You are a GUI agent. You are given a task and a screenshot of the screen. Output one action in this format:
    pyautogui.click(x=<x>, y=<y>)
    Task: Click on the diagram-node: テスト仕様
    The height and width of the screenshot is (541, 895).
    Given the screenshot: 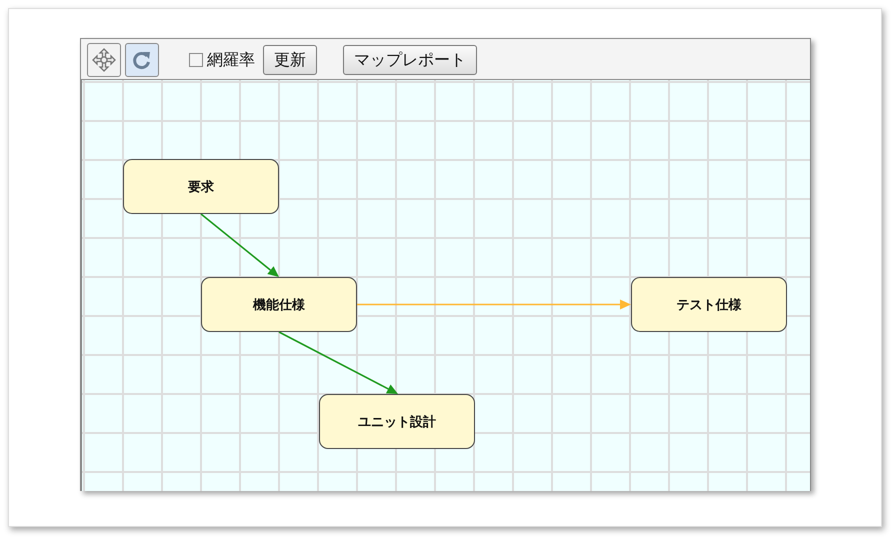 What is the action you would take?
    pyautogui.click(x=709, y=304)
    